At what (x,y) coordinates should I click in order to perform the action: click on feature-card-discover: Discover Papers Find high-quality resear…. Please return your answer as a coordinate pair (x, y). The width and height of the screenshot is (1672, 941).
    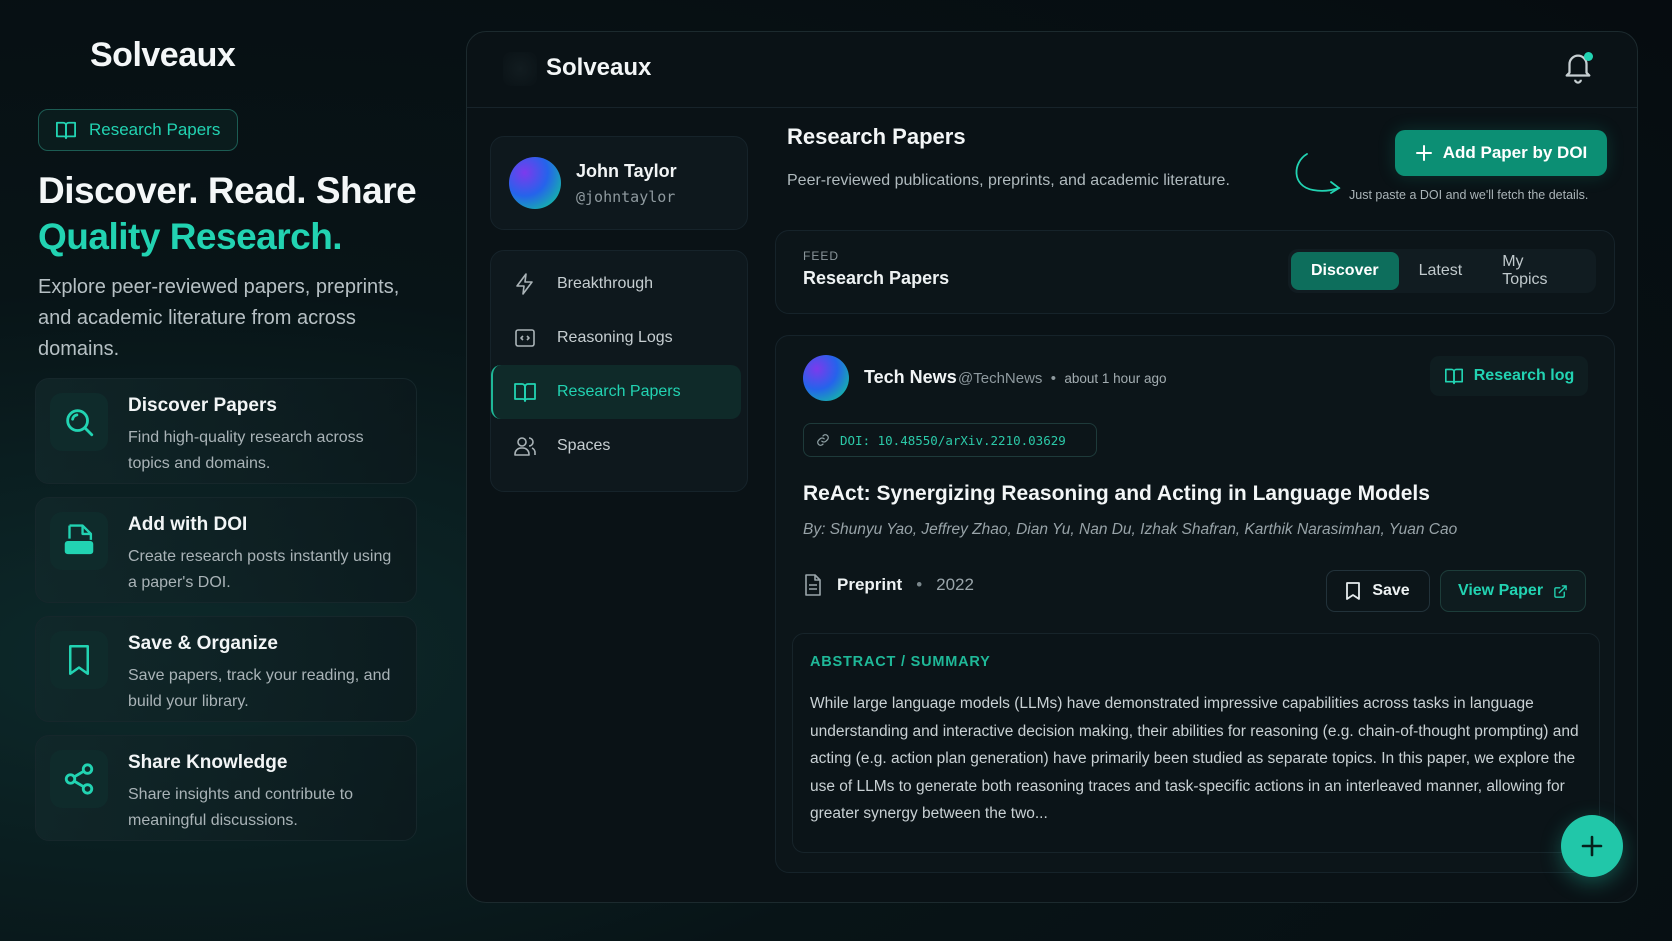
    Looking at the image, I should click on (226, 431).